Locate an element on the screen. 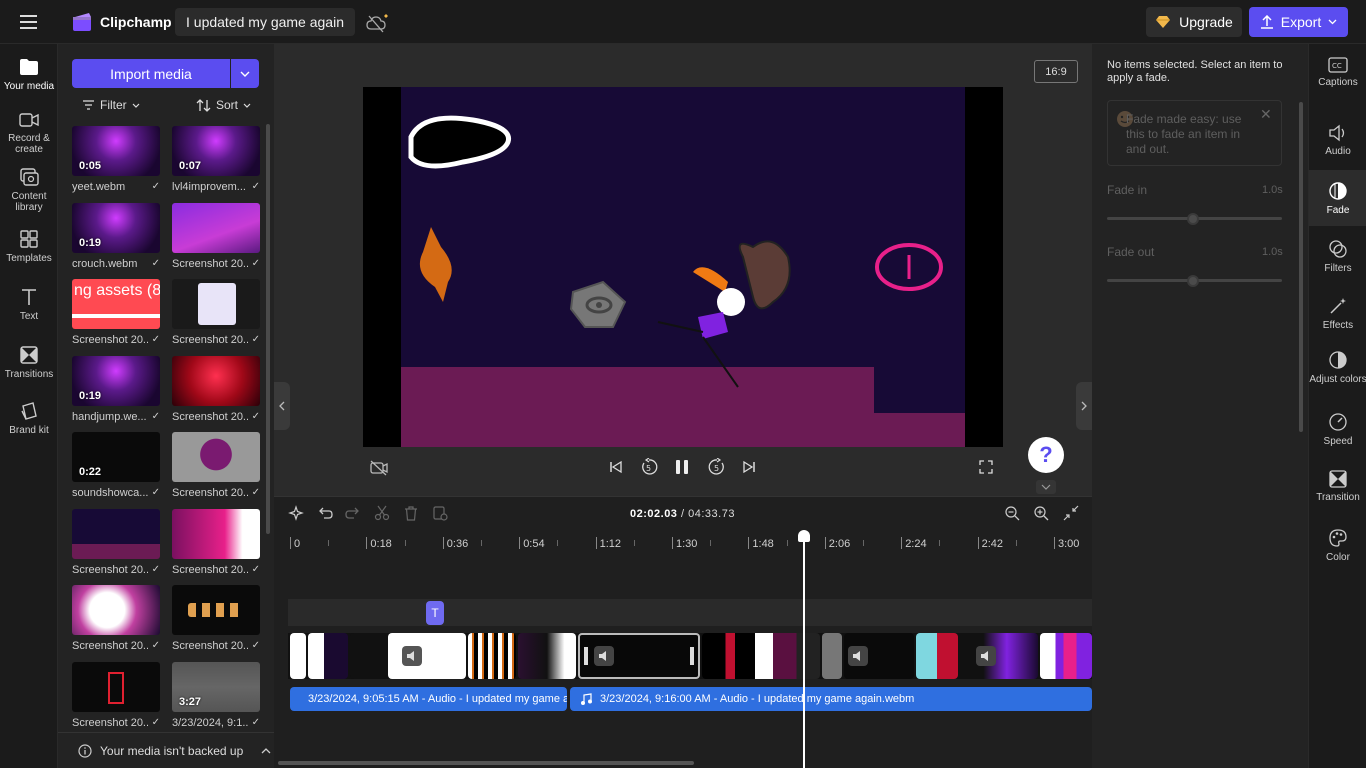 The image size is (1366, 768). media-tile: 0:07 lvl4improvem... ✓ is located at coordinates (216, 161).